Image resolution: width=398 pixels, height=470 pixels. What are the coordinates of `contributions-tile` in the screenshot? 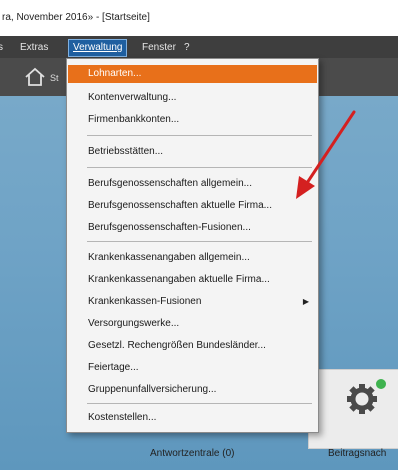 It's located at (353, 409).